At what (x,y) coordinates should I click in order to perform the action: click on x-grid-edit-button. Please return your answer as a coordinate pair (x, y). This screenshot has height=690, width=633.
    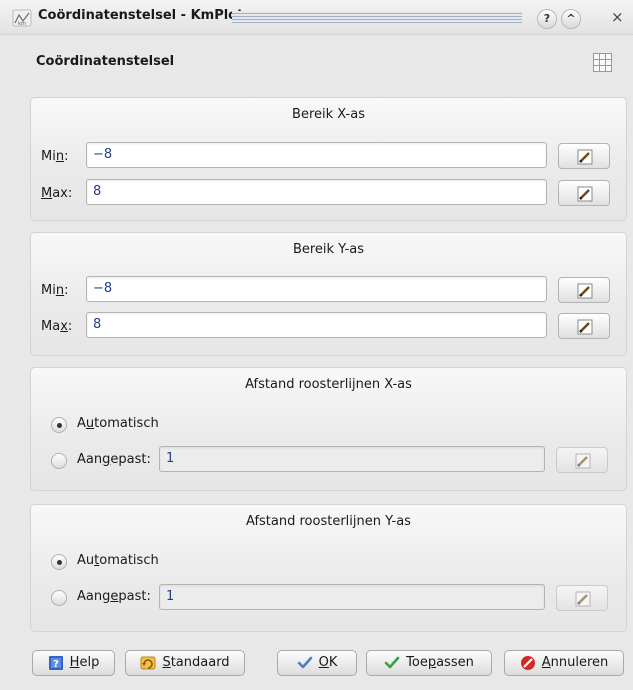
    Looking at the image, I should click on (582, 460).